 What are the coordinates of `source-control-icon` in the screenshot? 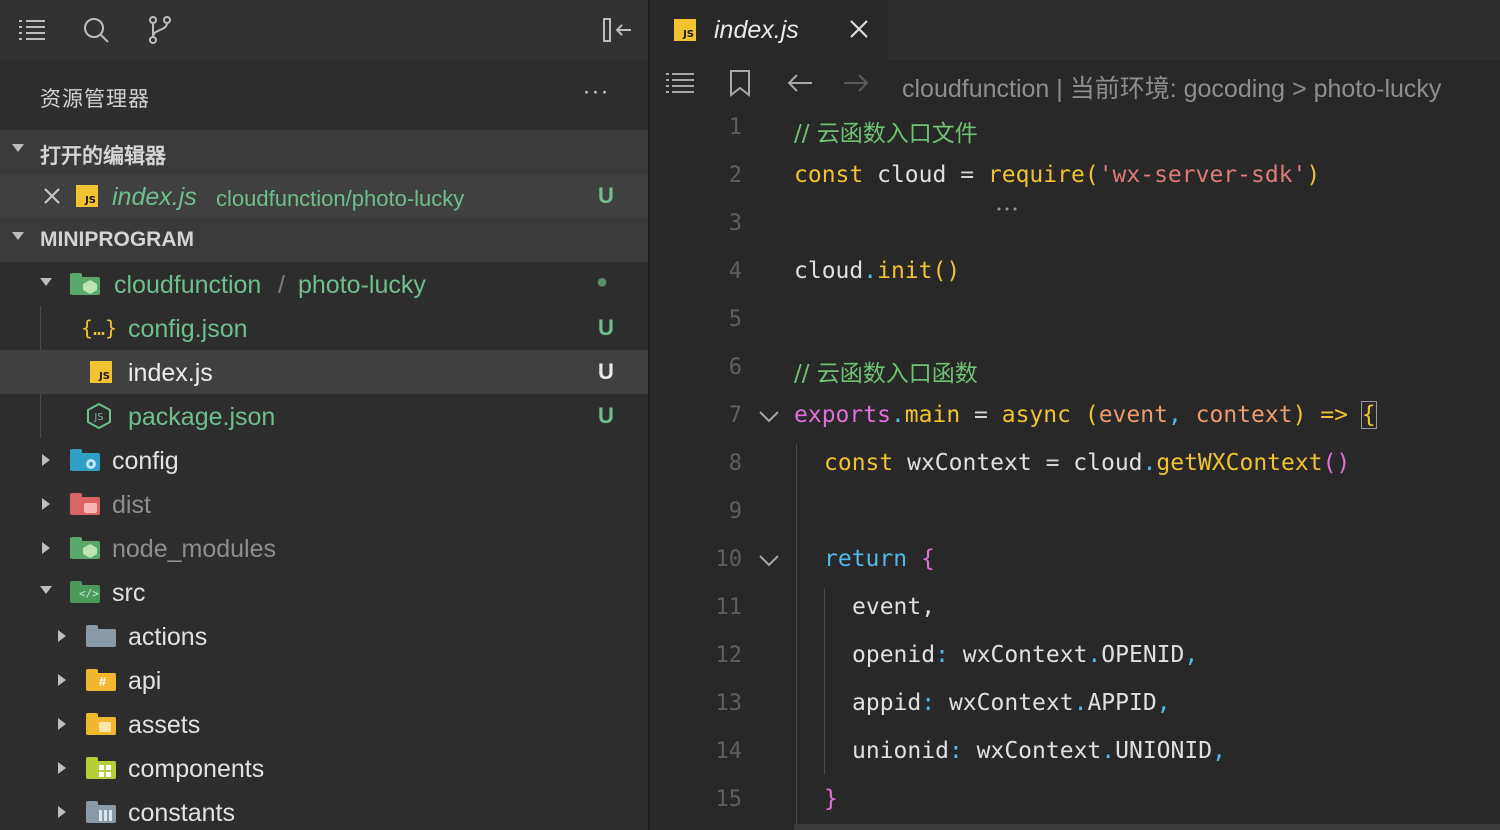 It's located at (160, 30).